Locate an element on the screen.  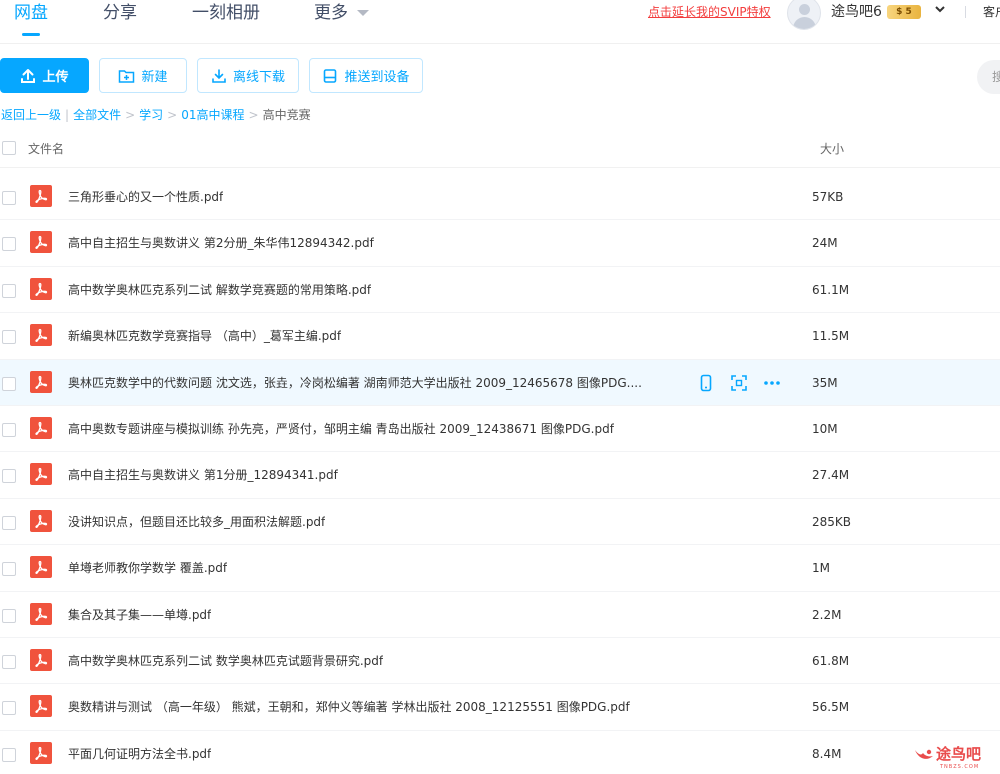
file-name: 高中数学奥林匹克系列二试 解数学竞赛题的常用策略.pdf is located at coordinates (219, 290).